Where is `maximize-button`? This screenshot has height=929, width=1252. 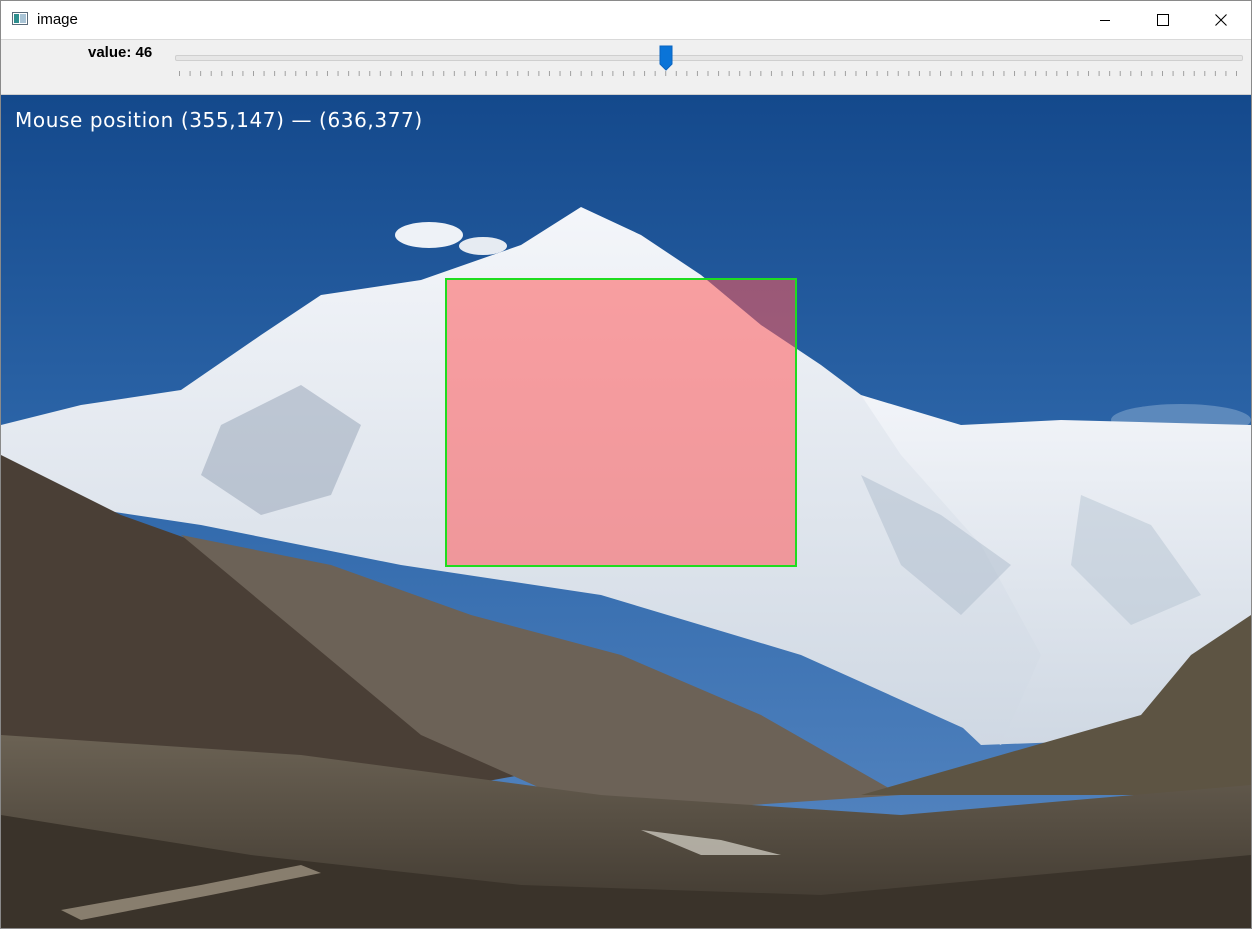 maximize-button is located at coordinates (1163, 20).